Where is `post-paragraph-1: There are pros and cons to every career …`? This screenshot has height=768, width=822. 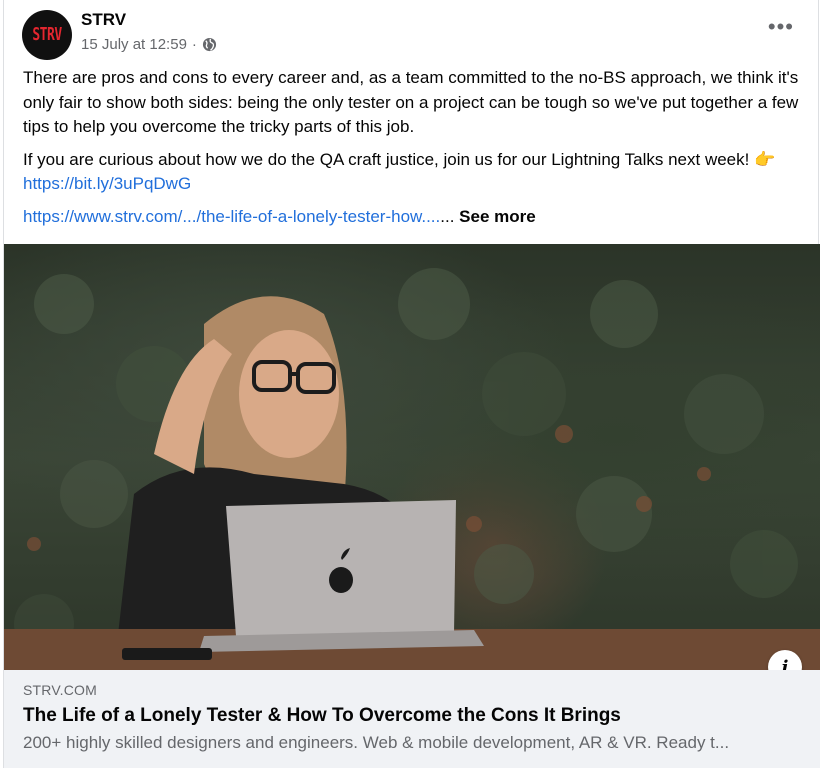 post-paragraph-1: There are pros and cons to every career … is located at coordinates (411, 102).